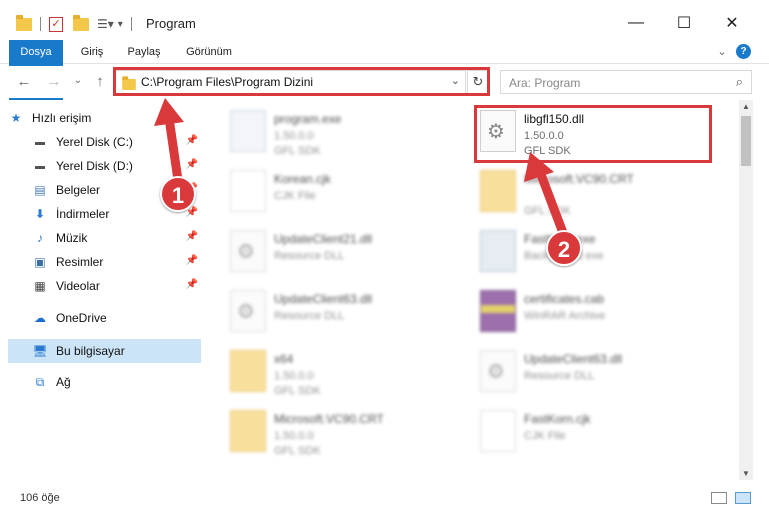 This screenshot has height=524, width=769. I want to click on file-name: x64, so click(284, 359).